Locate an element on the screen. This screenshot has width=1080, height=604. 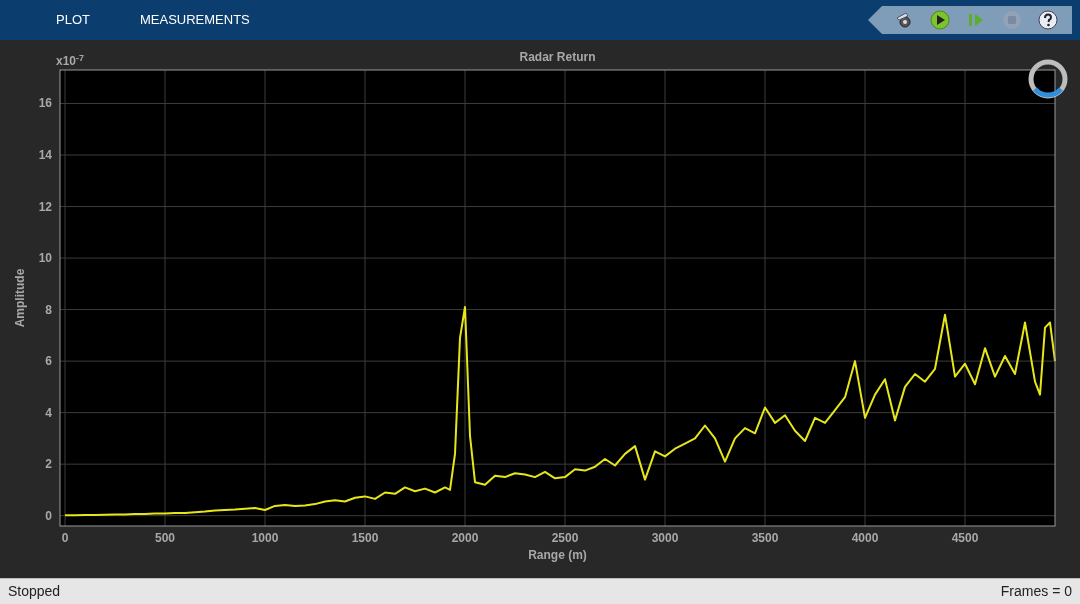
axis-tick-label: 500 is located at coordinates (165, 538).